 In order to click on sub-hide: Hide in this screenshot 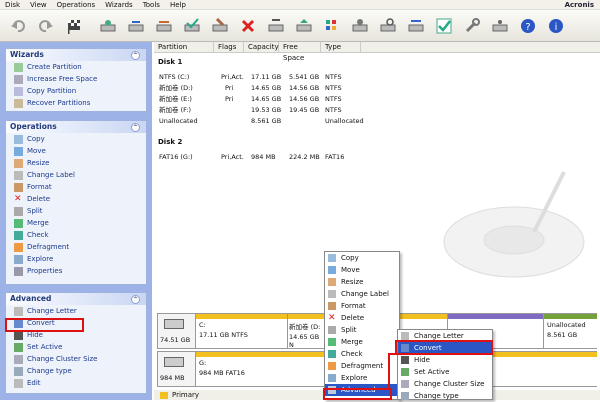, I will do `click(445, 360)`.